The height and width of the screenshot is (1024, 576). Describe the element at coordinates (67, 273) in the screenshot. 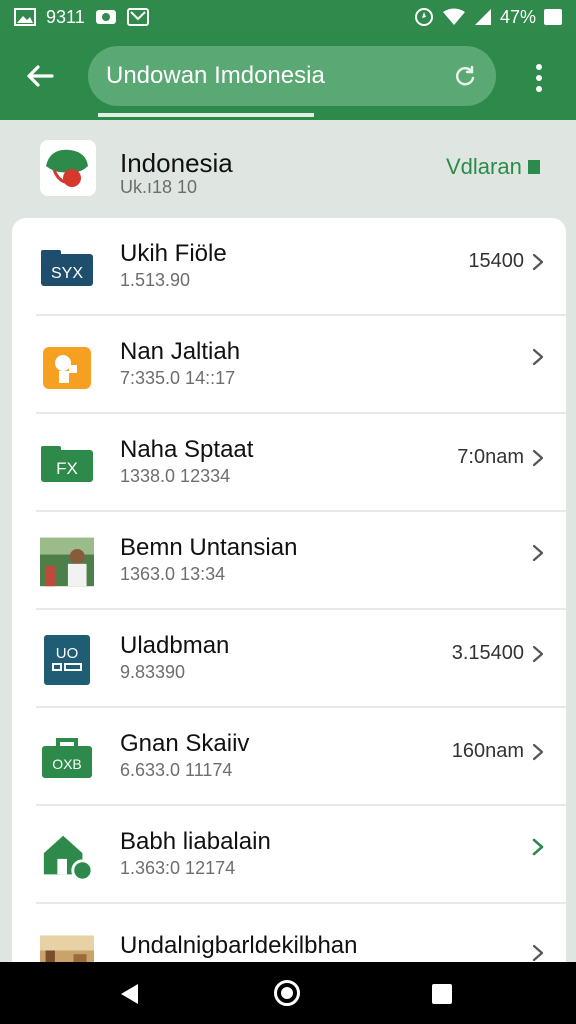

I see `file-badge-text: SYX` at that location.